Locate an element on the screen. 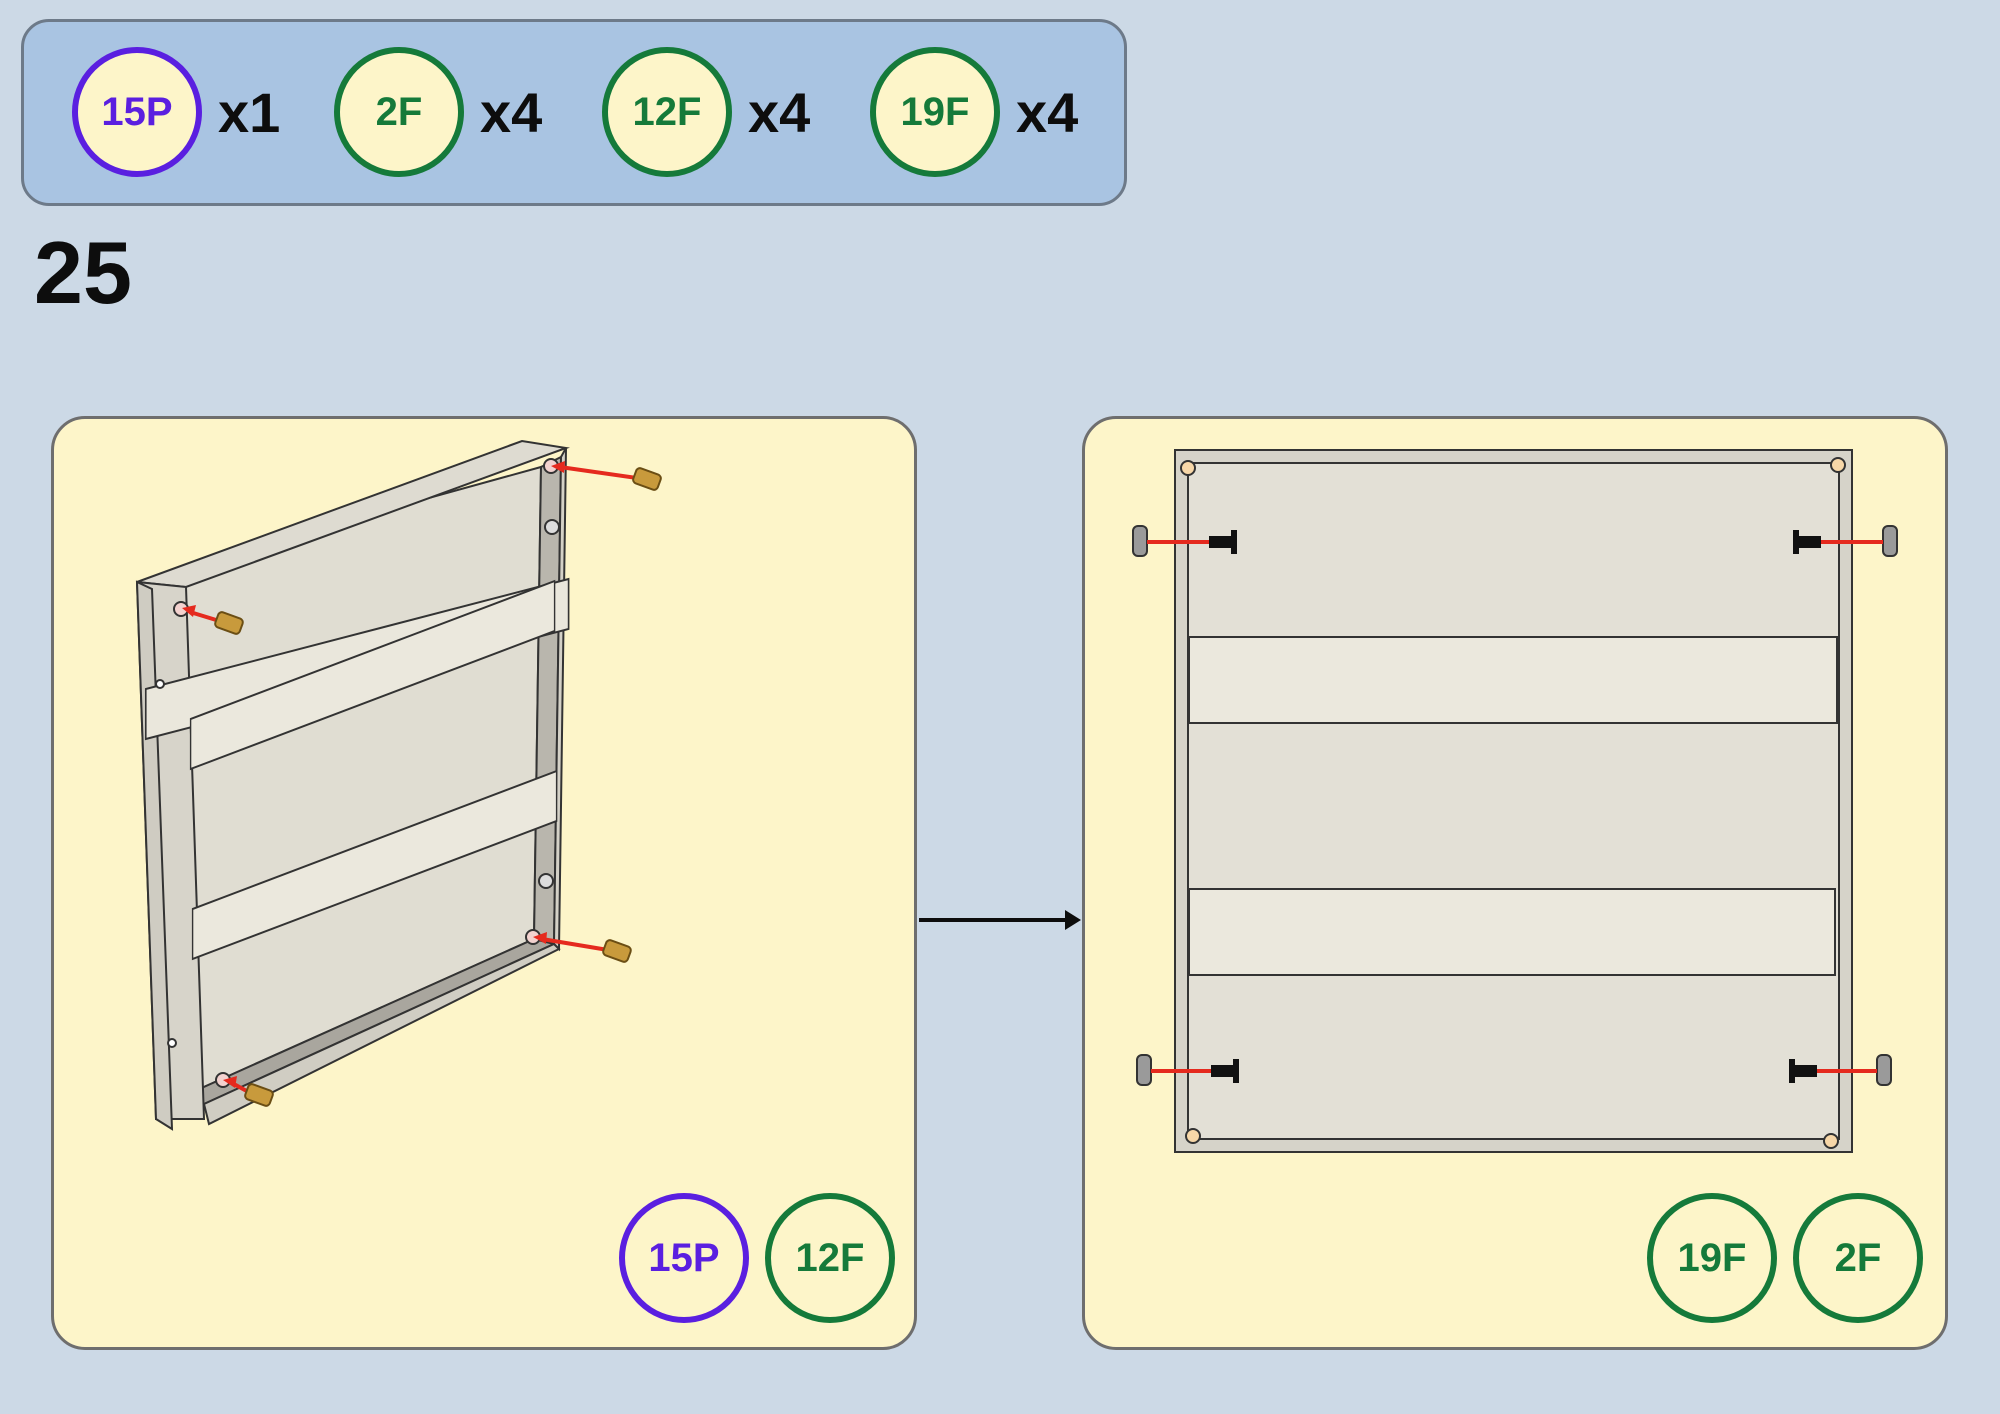 Image resolution: width=2000 pixels, height=1414 pixels. part-entry-15p: 15P x1 is located at coordinates (176, 112).